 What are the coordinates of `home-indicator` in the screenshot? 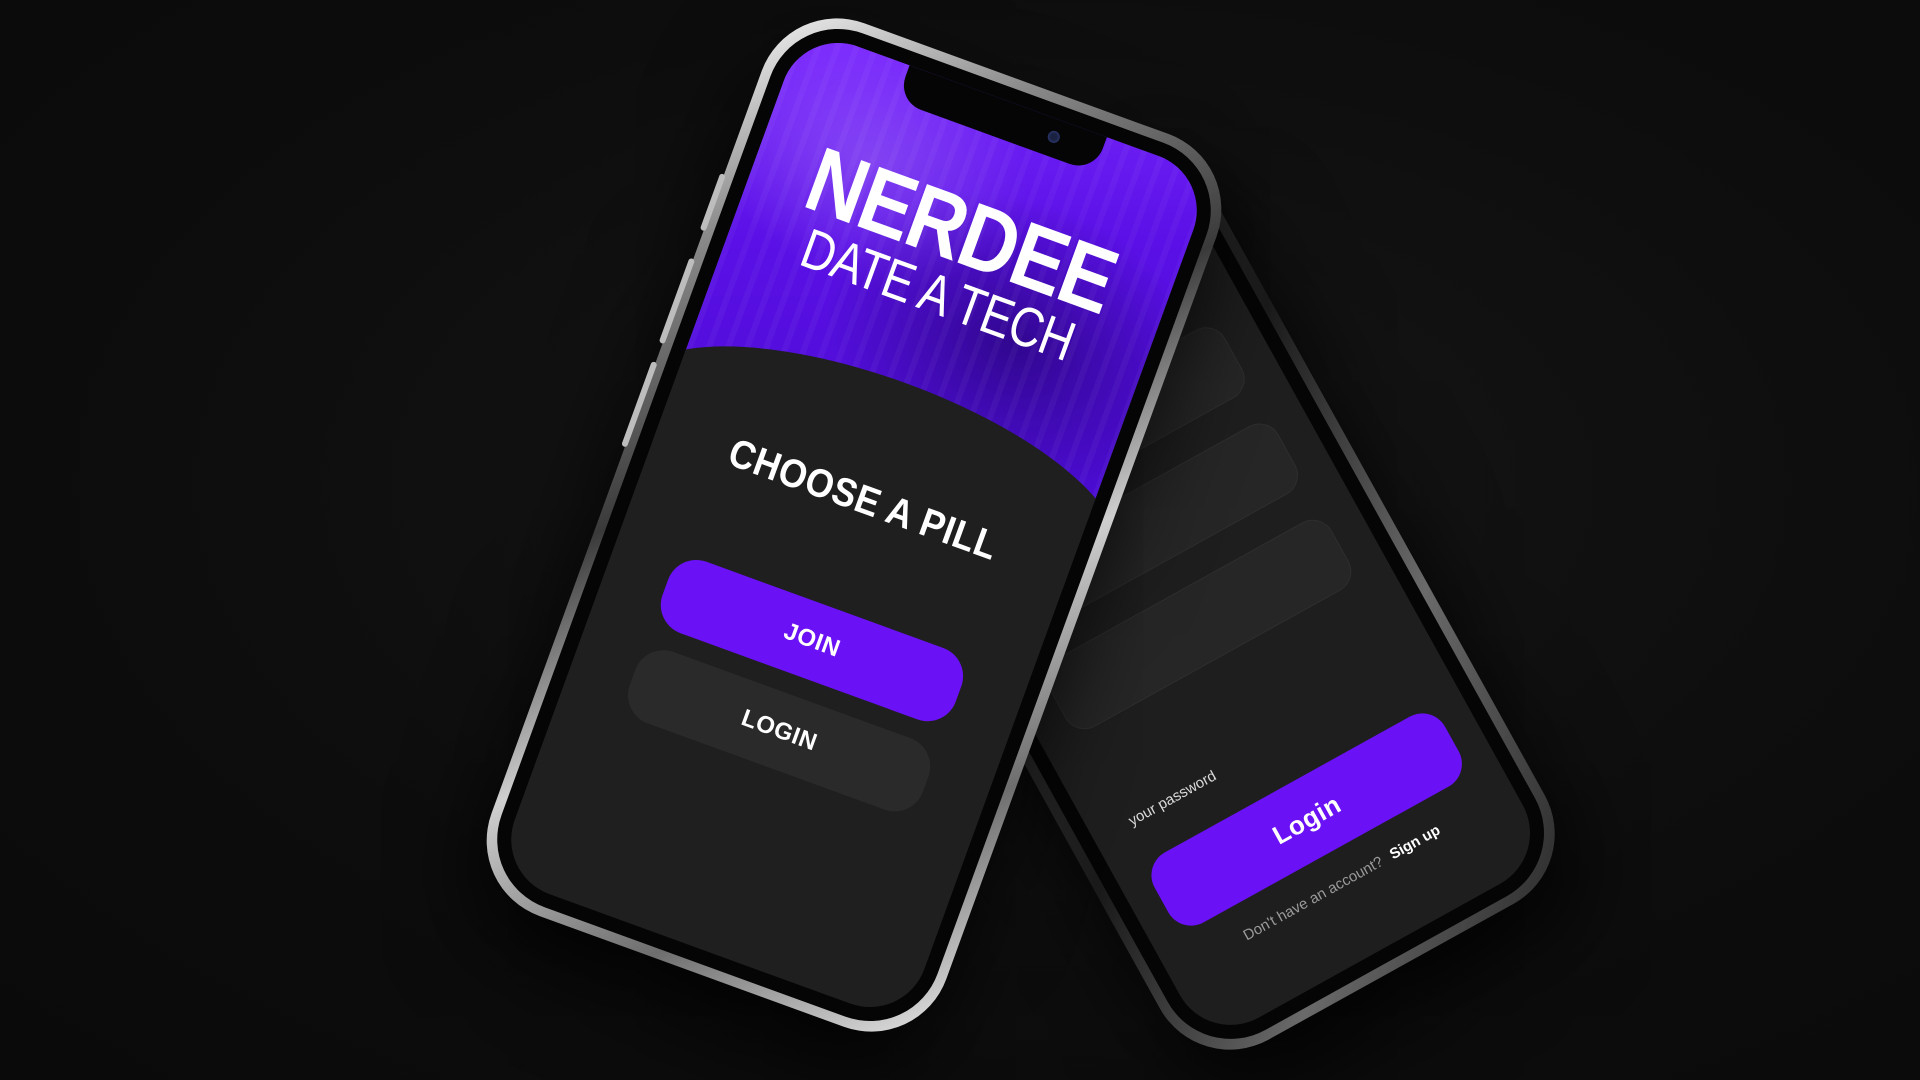 It's located at (705, 933).